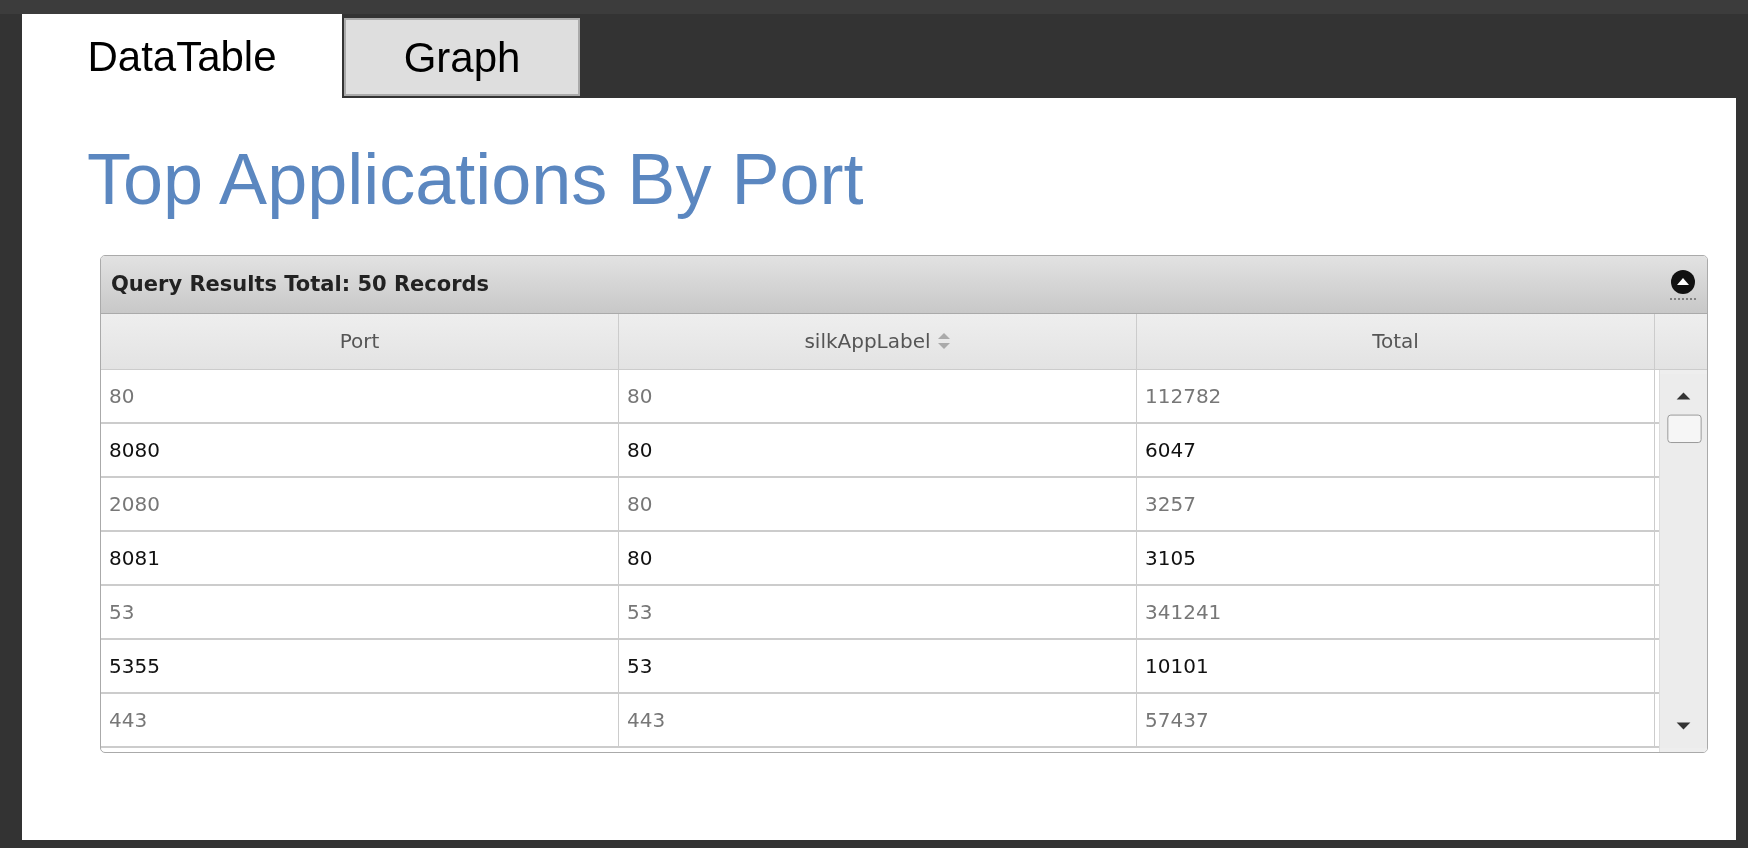  What do you see at coordinates (1396, 449) in the screenshot?
I see `table-cell: 6047` at bounding box center [1396, 449].